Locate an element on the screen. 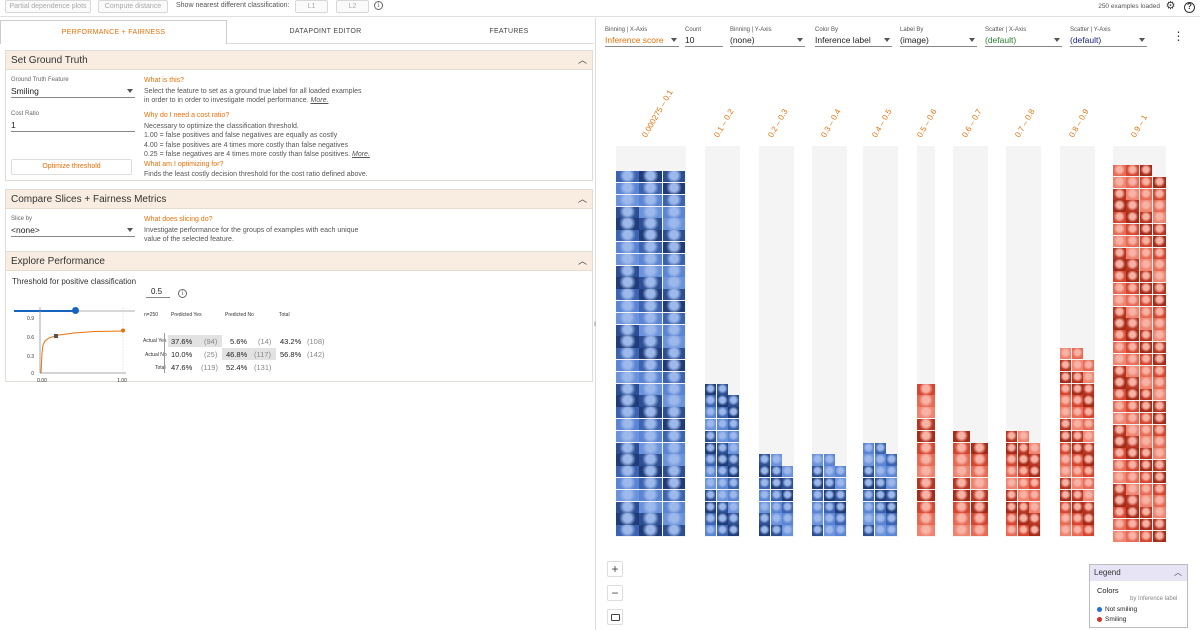  chevron-up-icon: ︿ is located at coordinates (1178, 573).